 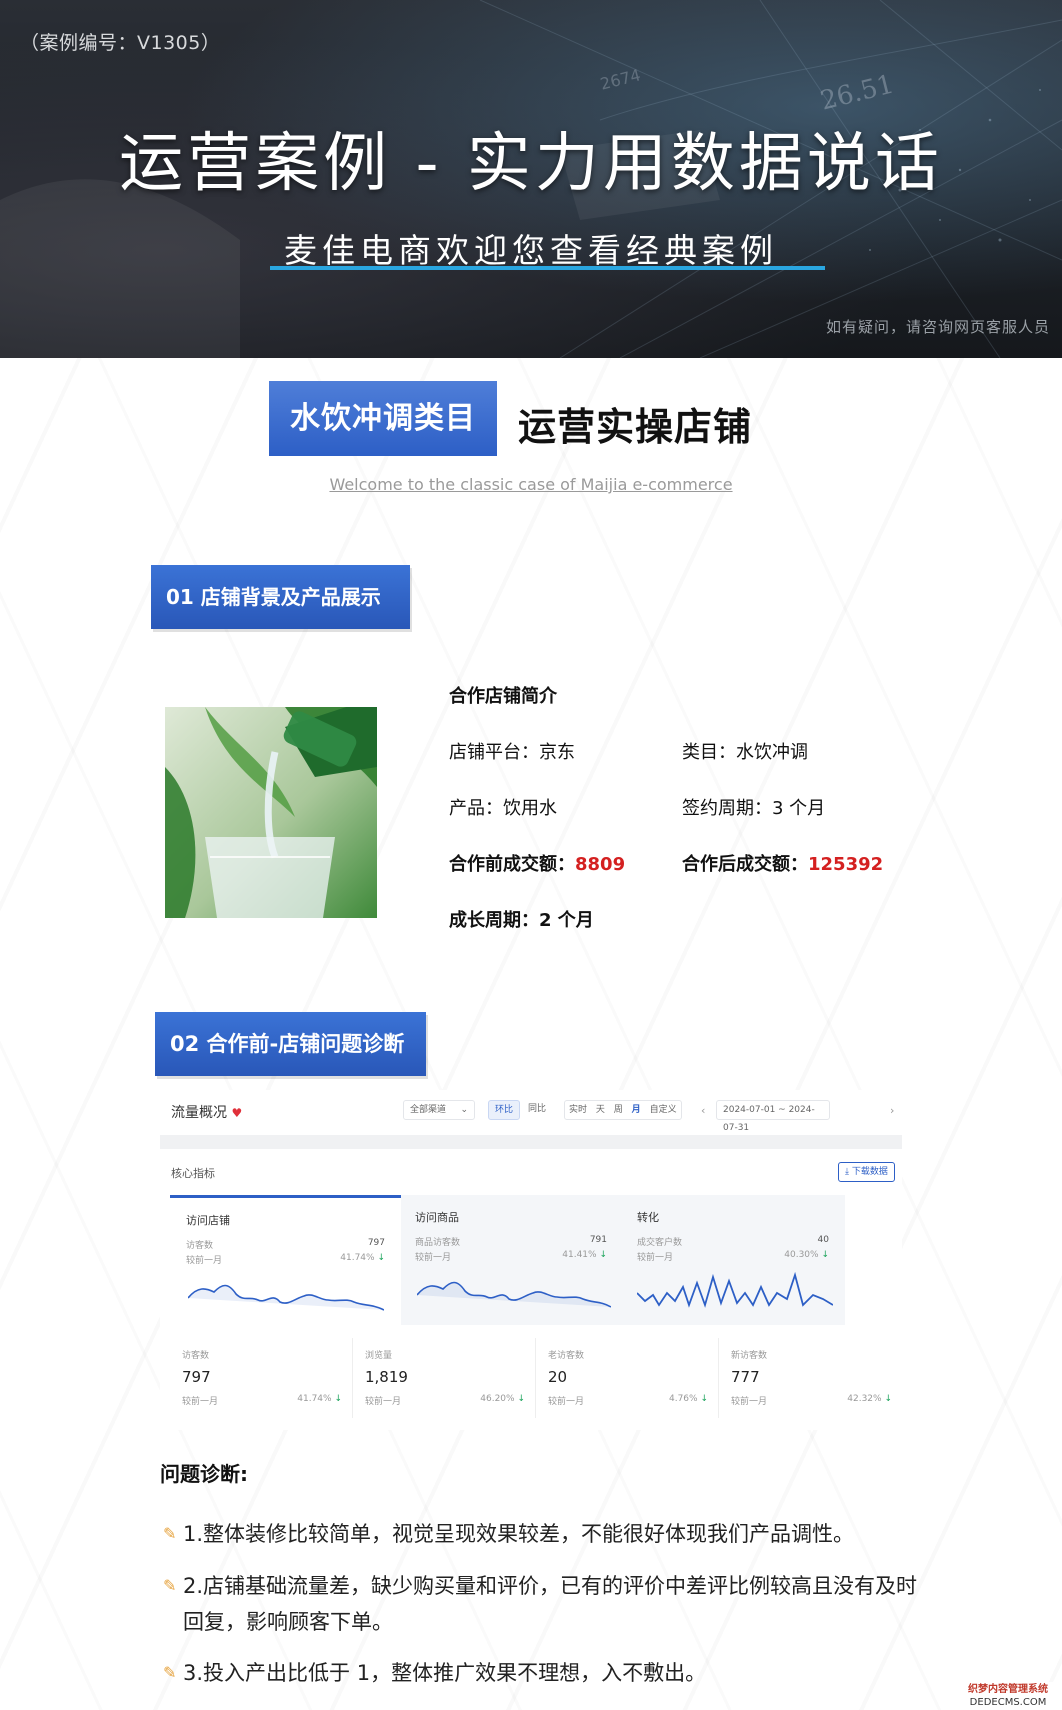 I want to click on card-title: 访问商品, so click(x=437, y=1217).